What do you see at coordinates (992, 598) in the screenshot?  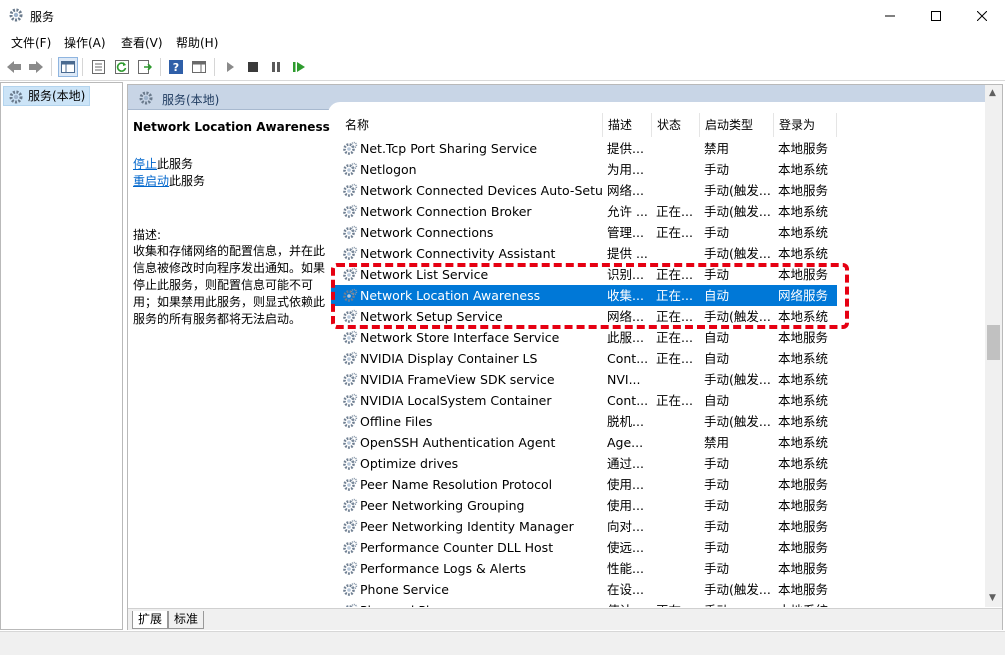 I see `scroll-down-icon: ▼` at bounding box center [992, 598].